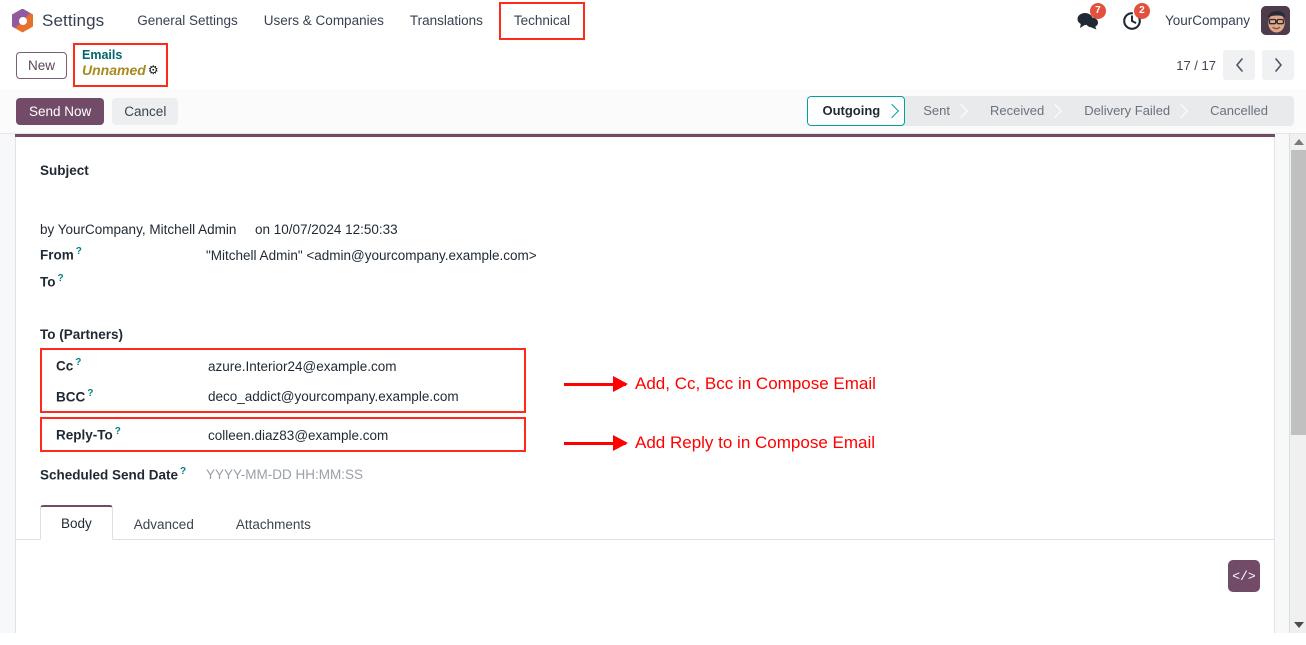 This screenshot has height=645, width=1306. What do you see at coordinates (645, 522) in the screenshot?
I see `notebook-tabs: Body Advanced Attachments` at bounding box center [645, 522].